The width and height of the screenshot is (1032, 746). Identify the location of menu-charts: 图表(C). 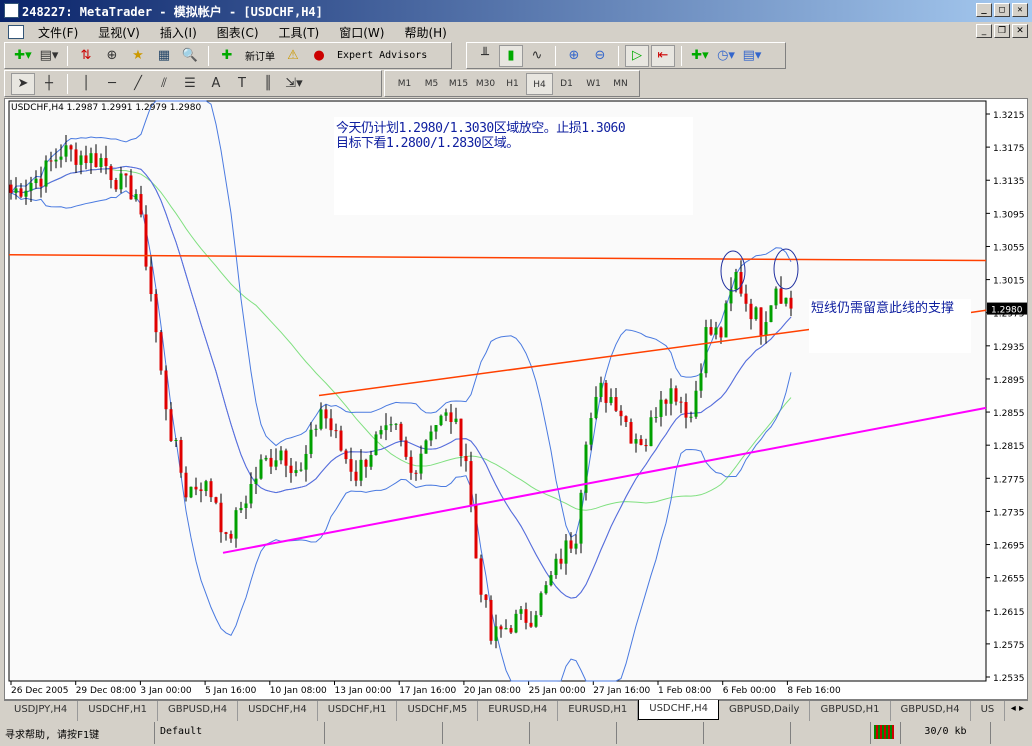
(238, 32).